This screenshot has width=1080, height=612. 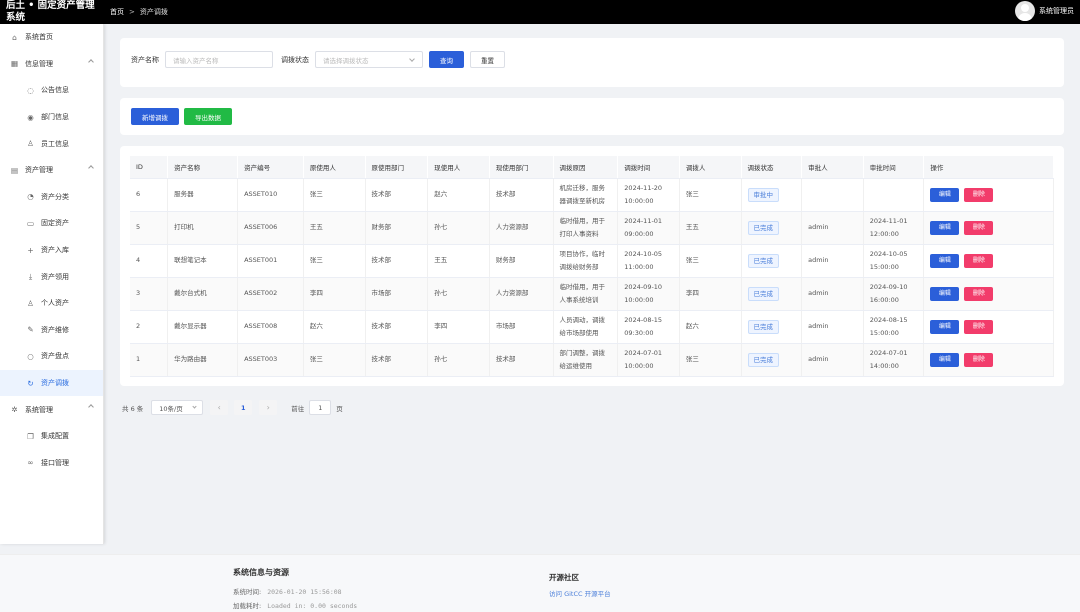 I want to click on sidebar-item: ♙ 员工信息, so click(x=51, y=143).